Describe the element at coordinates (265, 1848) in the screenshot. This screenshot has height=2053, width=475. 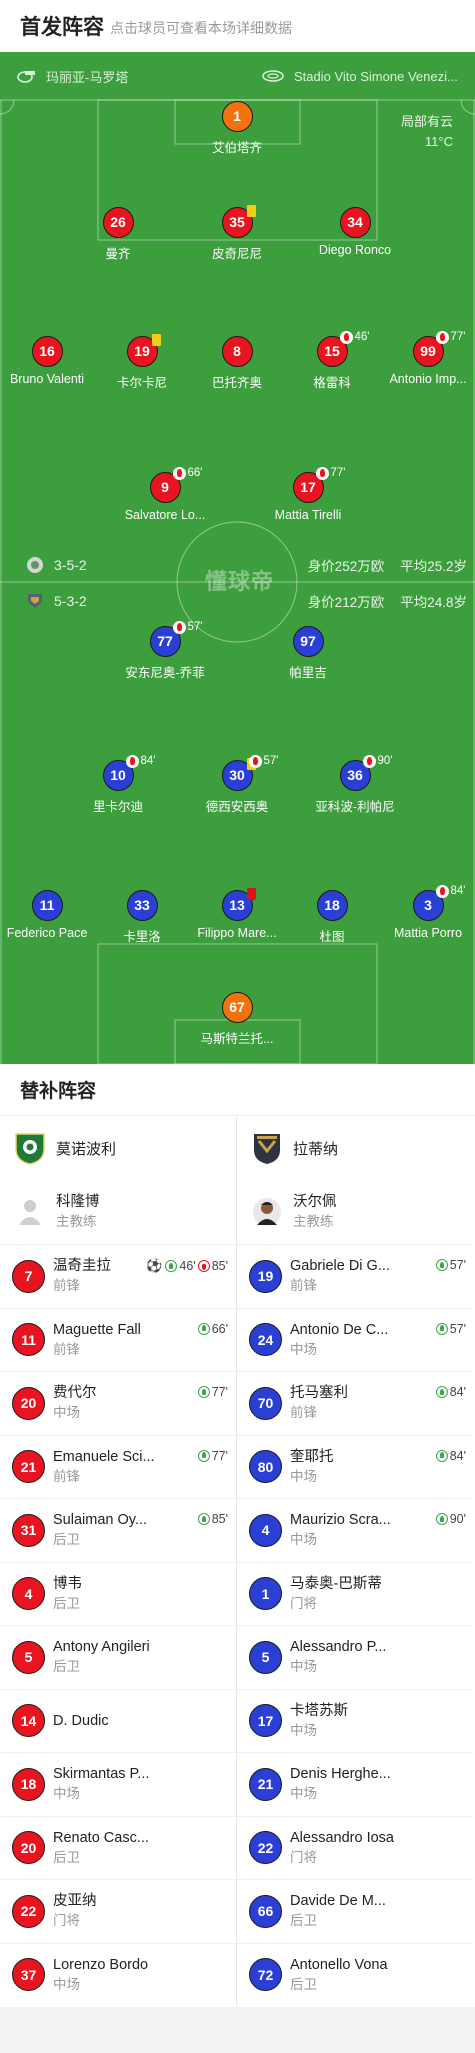
I see `substitute-number: 22` at that location.